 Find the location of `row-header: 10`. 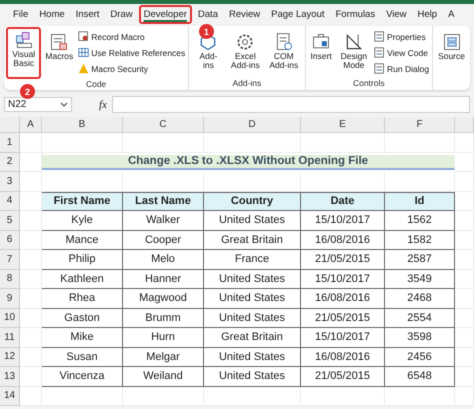

row-header: 10 is located at coordinates (10, 318).